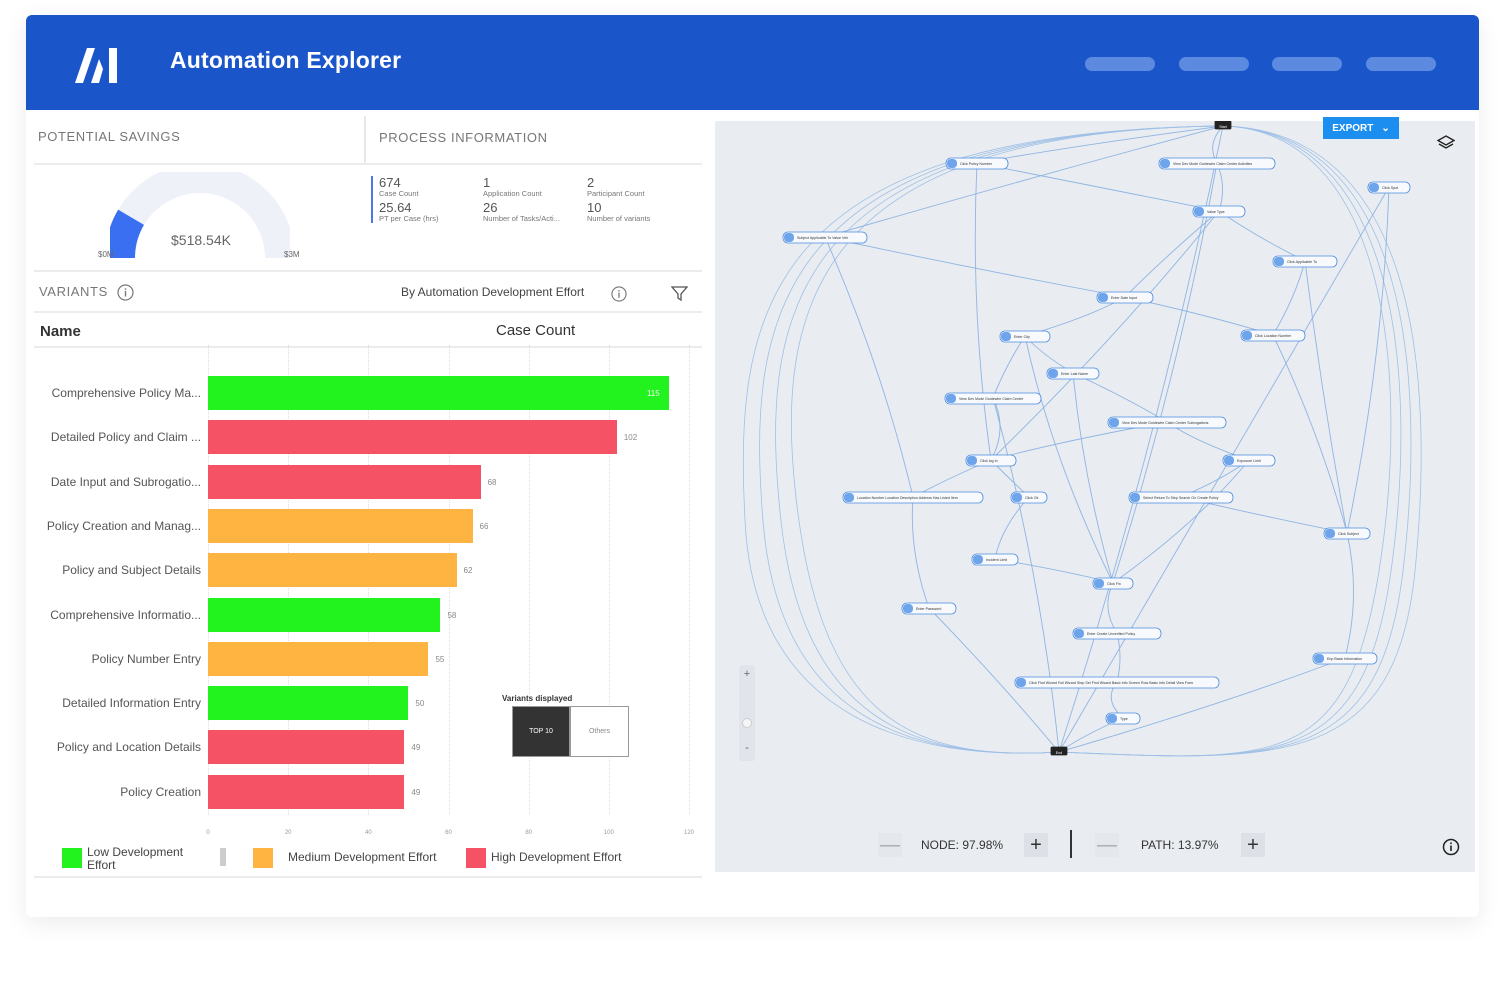 The image size is (1500, 1000). I want to click on graph-node: Type, so click(1123, 718).